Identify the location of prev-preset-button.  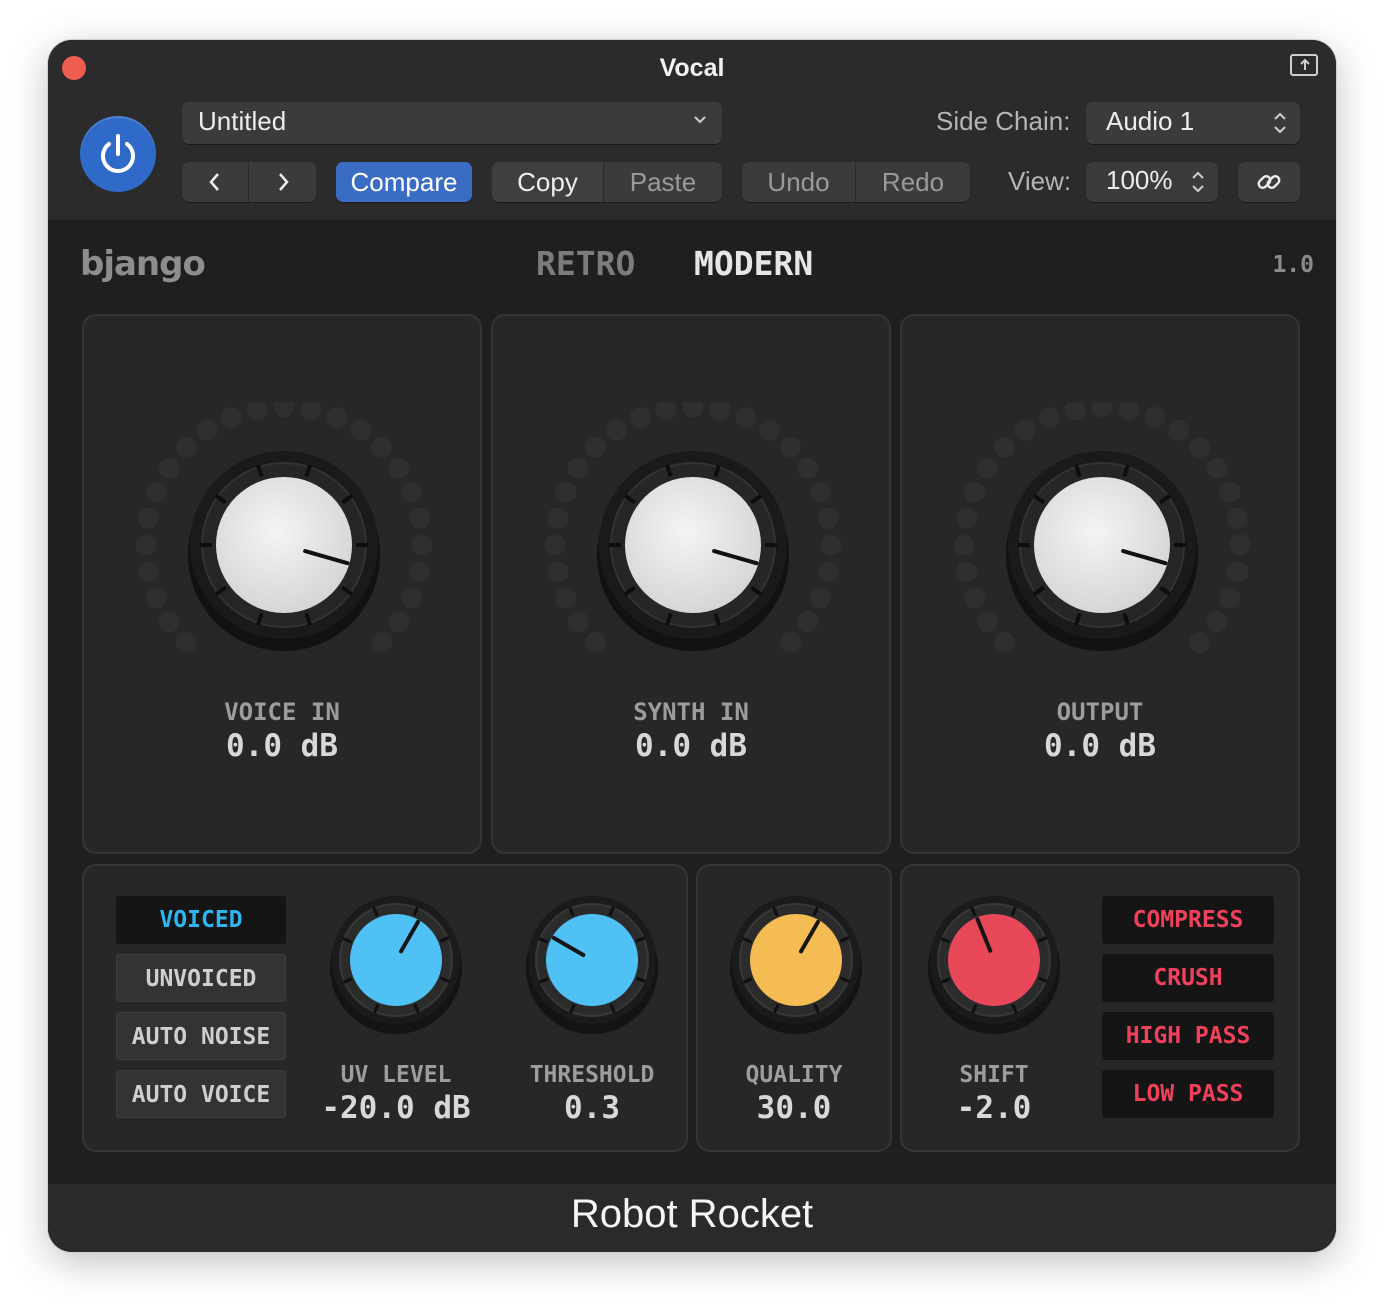
(215, 182).